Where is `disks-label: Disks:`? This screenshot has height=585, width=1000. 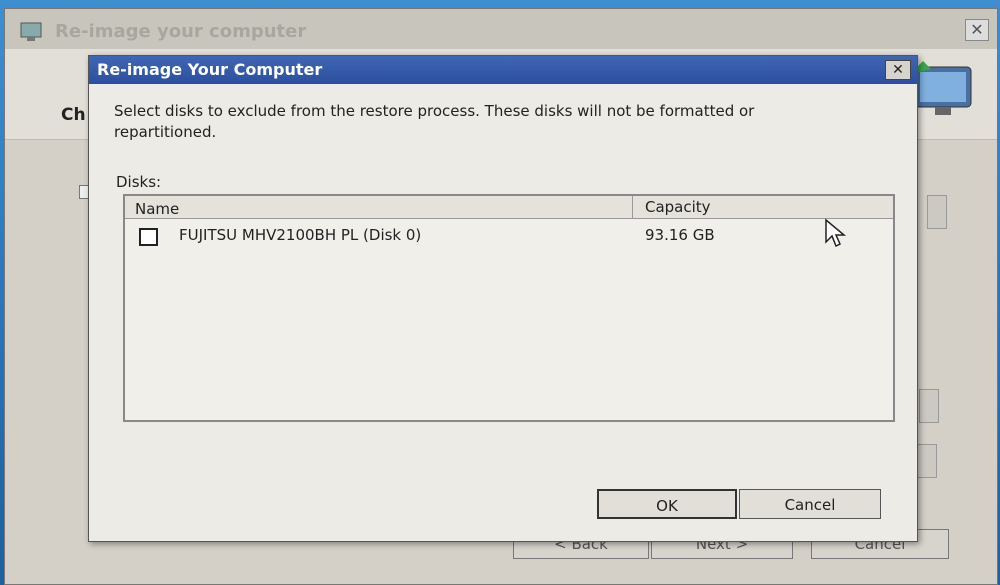
disks-label: Disks: is located at coordinates (139, 182).